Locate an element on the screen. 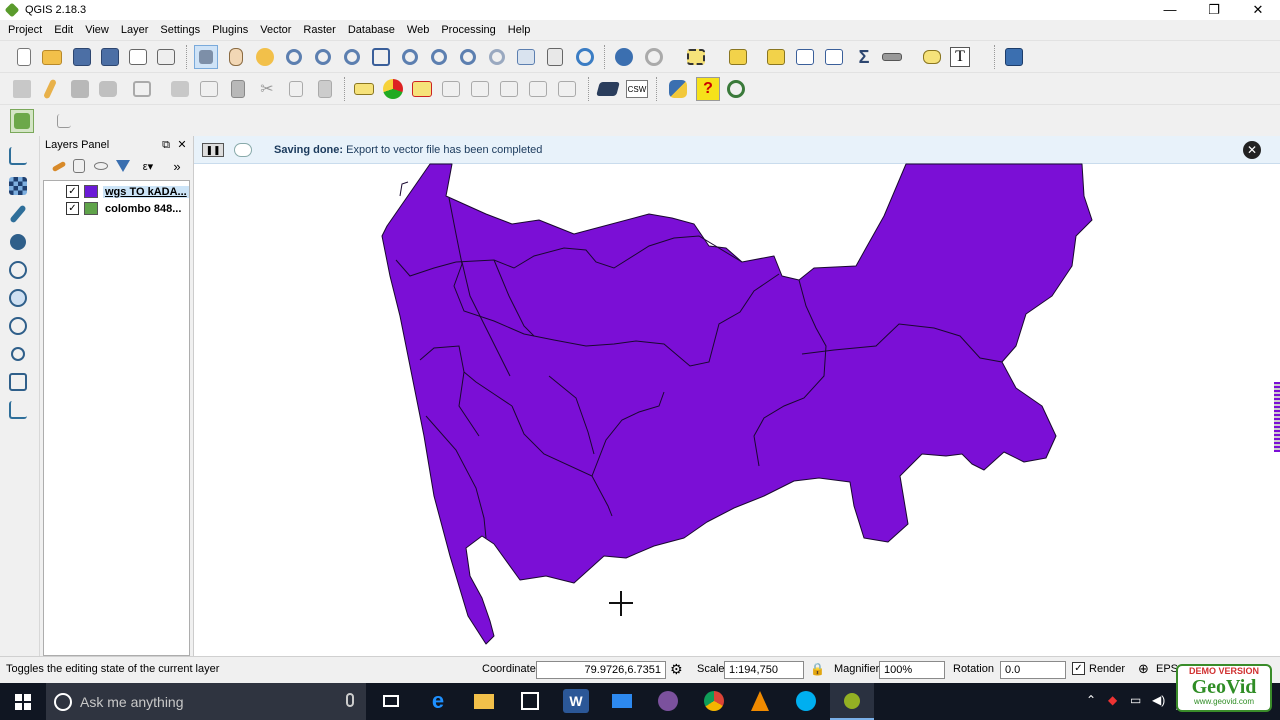 The height and width of the screenshot is (720, 1280). change-label-icon is located at coordinates (567, 89).